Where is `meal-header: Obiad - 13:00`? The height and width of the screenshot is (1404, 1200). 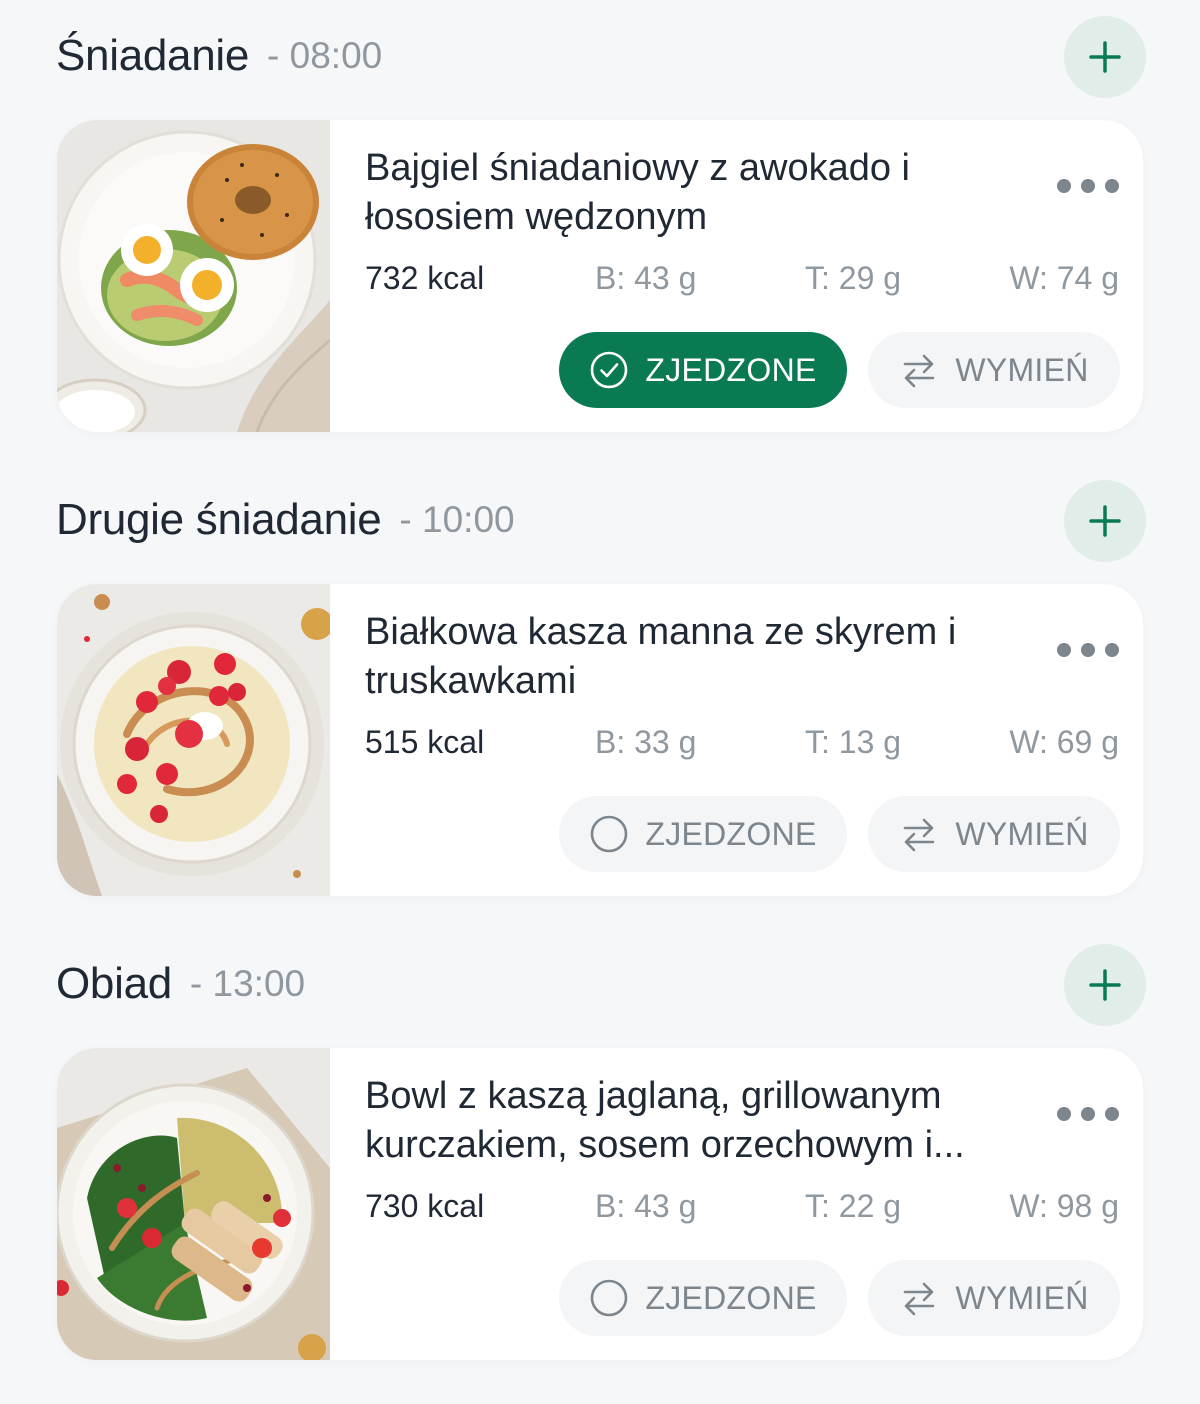 meal-header: Obiad - 13:00 is located at coordinates (601, 984).